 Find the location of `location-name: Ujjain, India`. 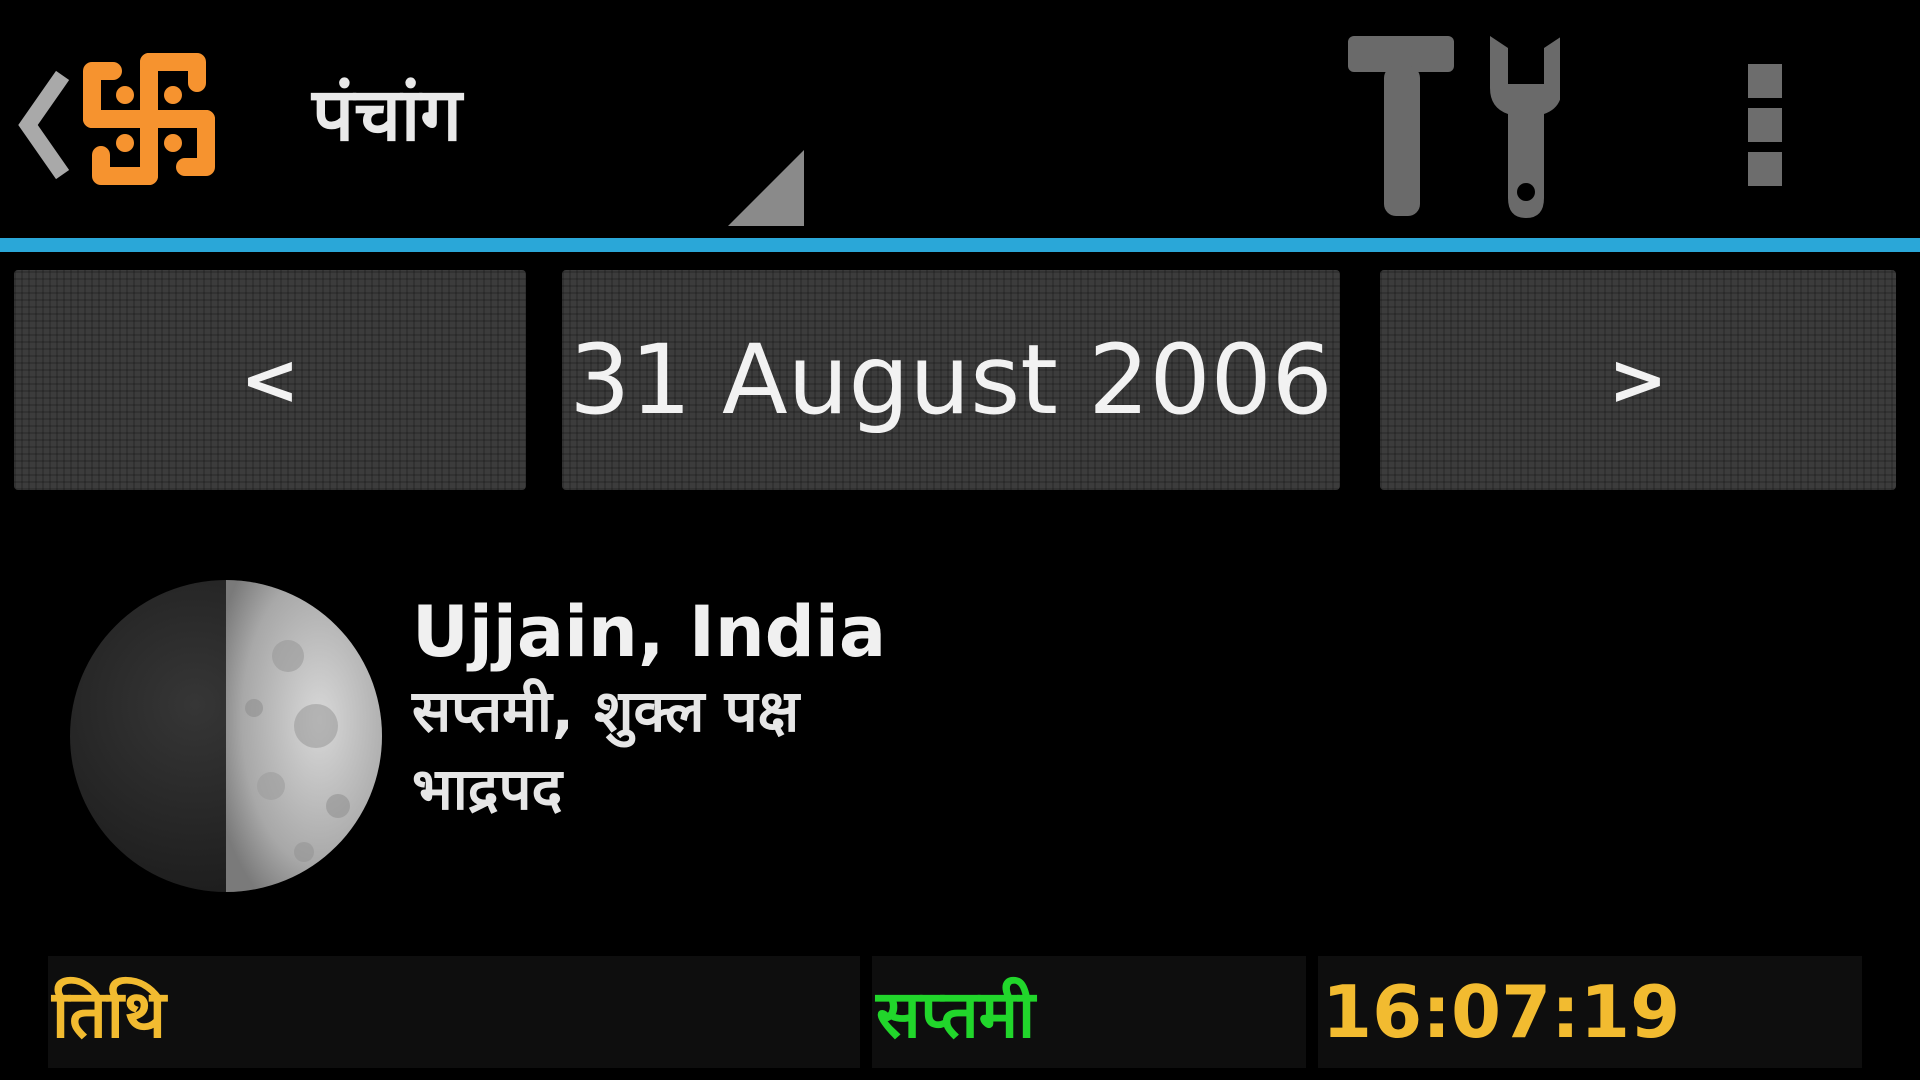

location-name: Ujjain, India is located at coordinates (649, 632).